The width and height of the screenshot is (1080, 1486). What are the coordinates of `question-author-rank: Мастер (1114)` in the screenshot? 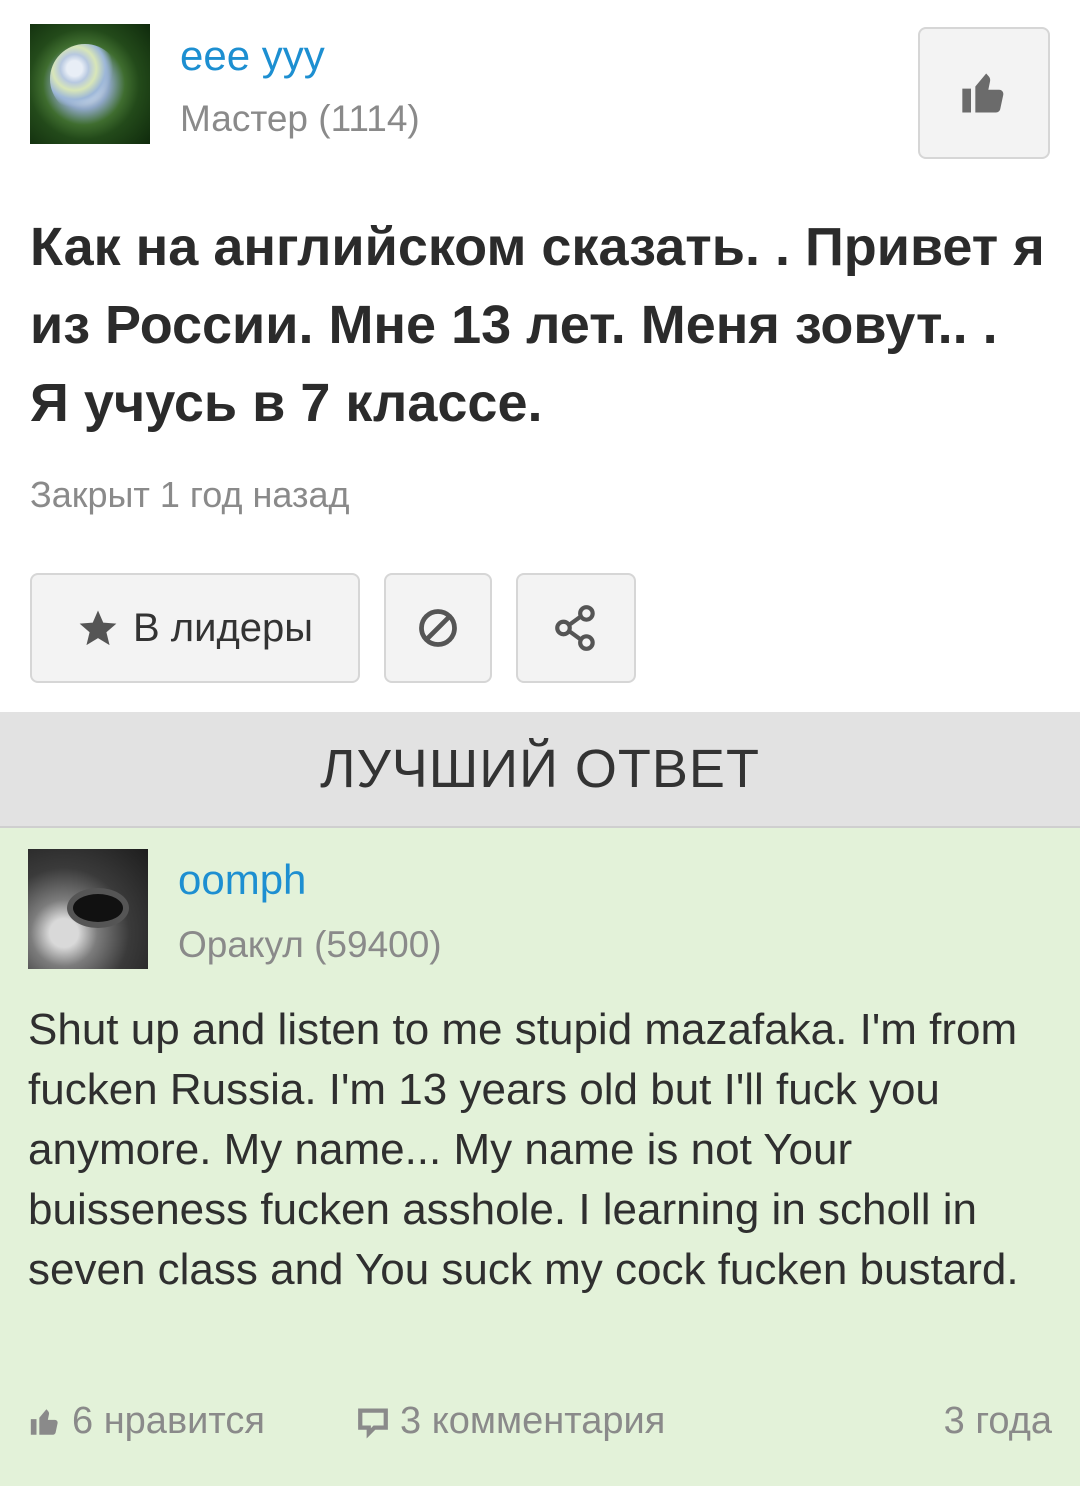 It's located at (300, 118).